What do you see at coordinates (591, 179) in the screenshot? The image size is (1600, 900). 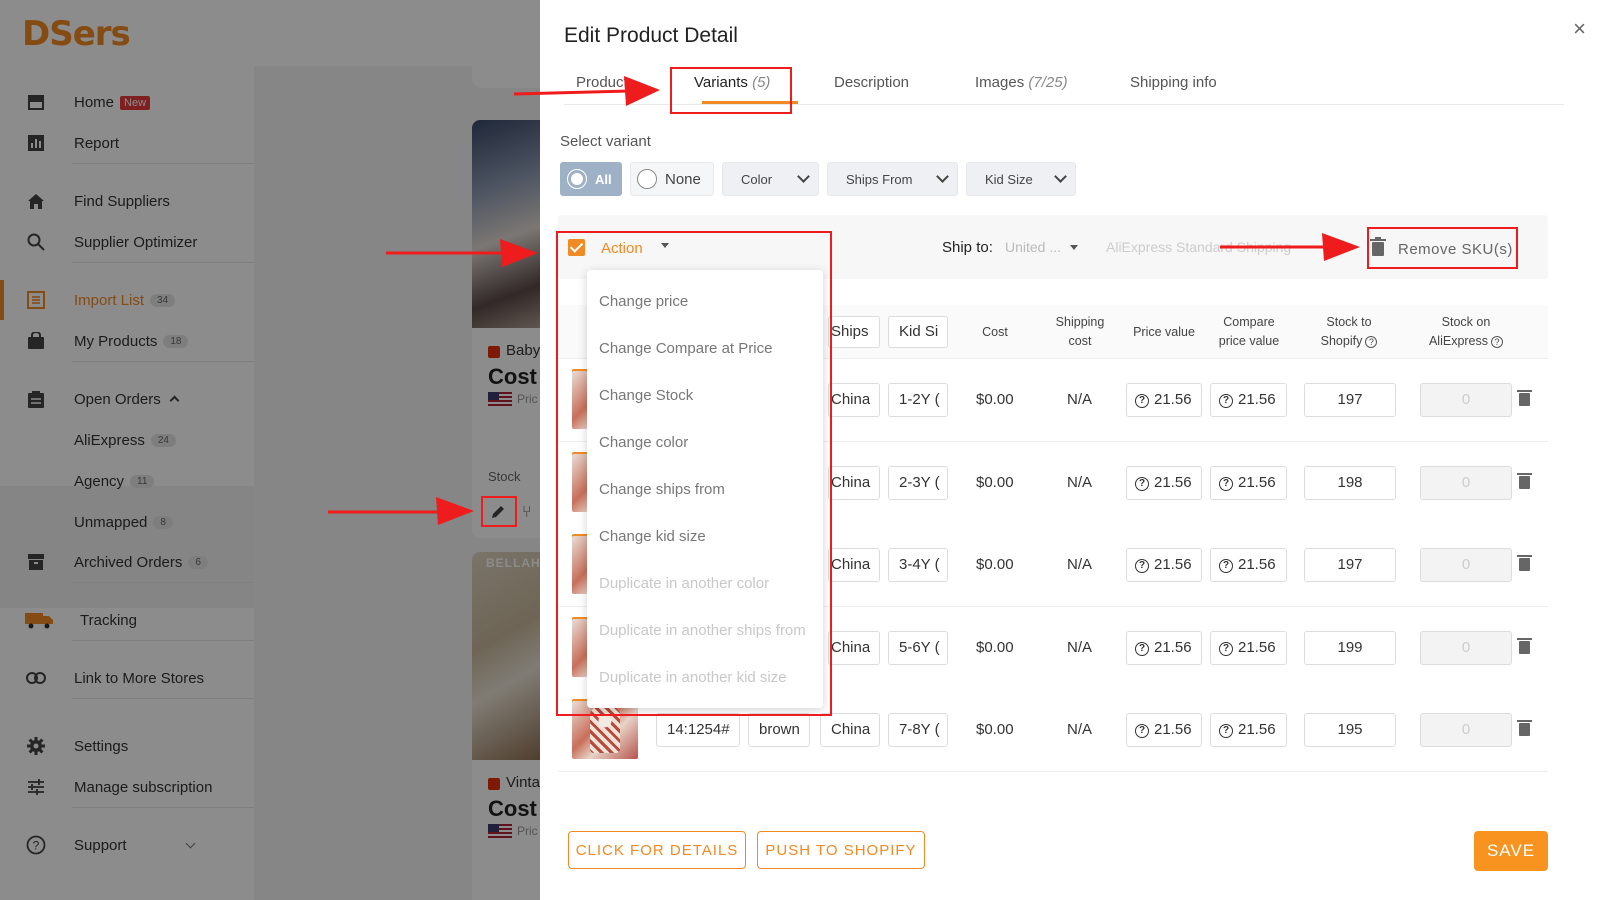 I see `select-all-radio: All` at bounding box center [591, 179].